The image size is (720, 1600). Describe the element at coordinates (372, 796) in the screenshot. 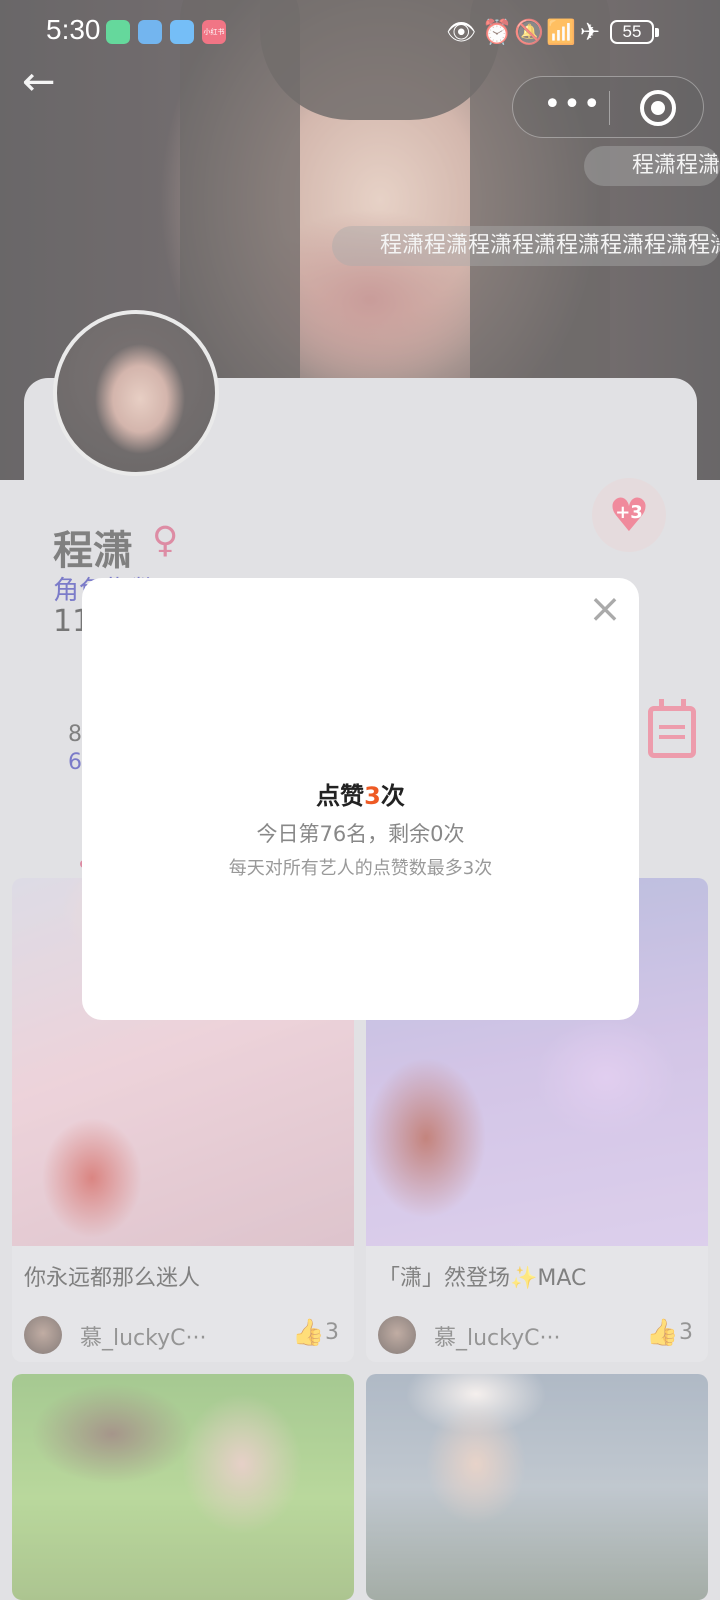

I see `like-count-highlight: 3` at that location.